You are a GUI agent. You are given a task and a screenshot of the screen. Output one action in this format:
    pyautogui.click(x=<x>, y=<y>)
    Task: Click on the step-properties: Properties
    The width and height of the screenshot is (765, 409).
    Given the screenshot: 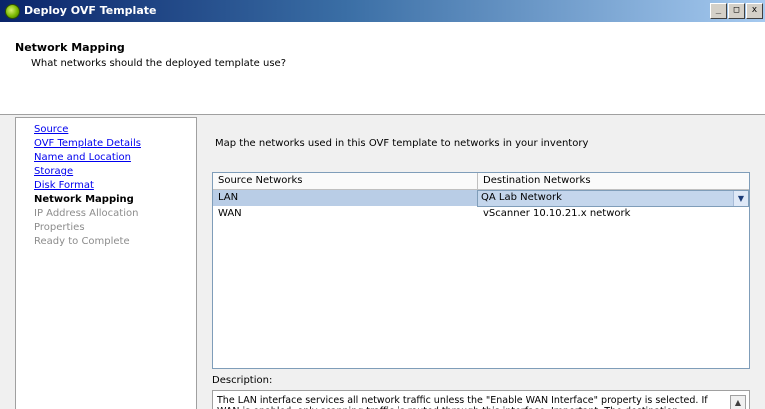 What is the action you would take?
    pyautogui.click(x=59, y=227)
    